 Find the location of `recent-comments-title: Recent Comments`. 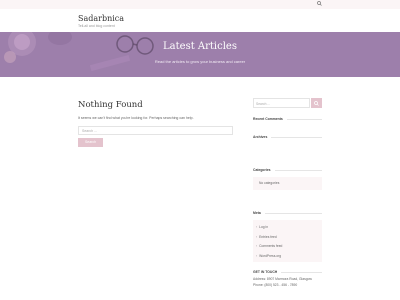

recent-comments-title: Recent Comments is located at coordinates (268, 119).